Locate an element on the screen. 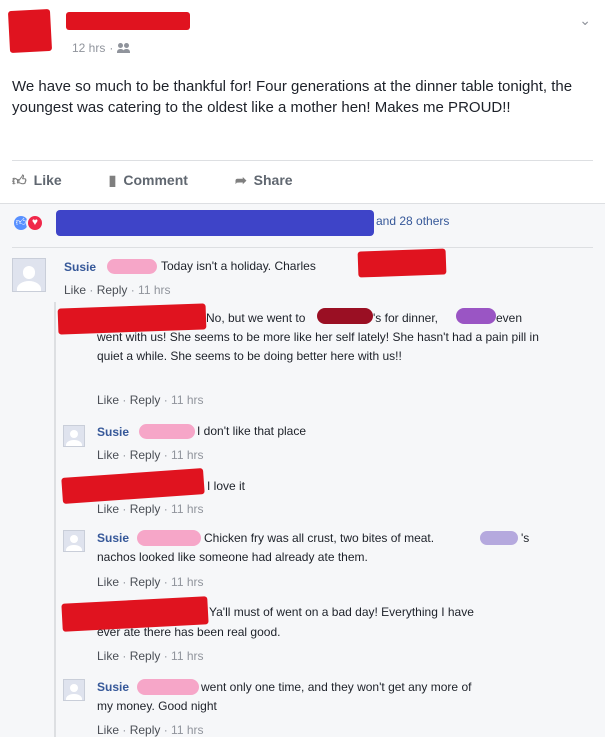 This screenshot has width=605, height=737. comment-icon: ▮ is located at coordinates (112, 179).